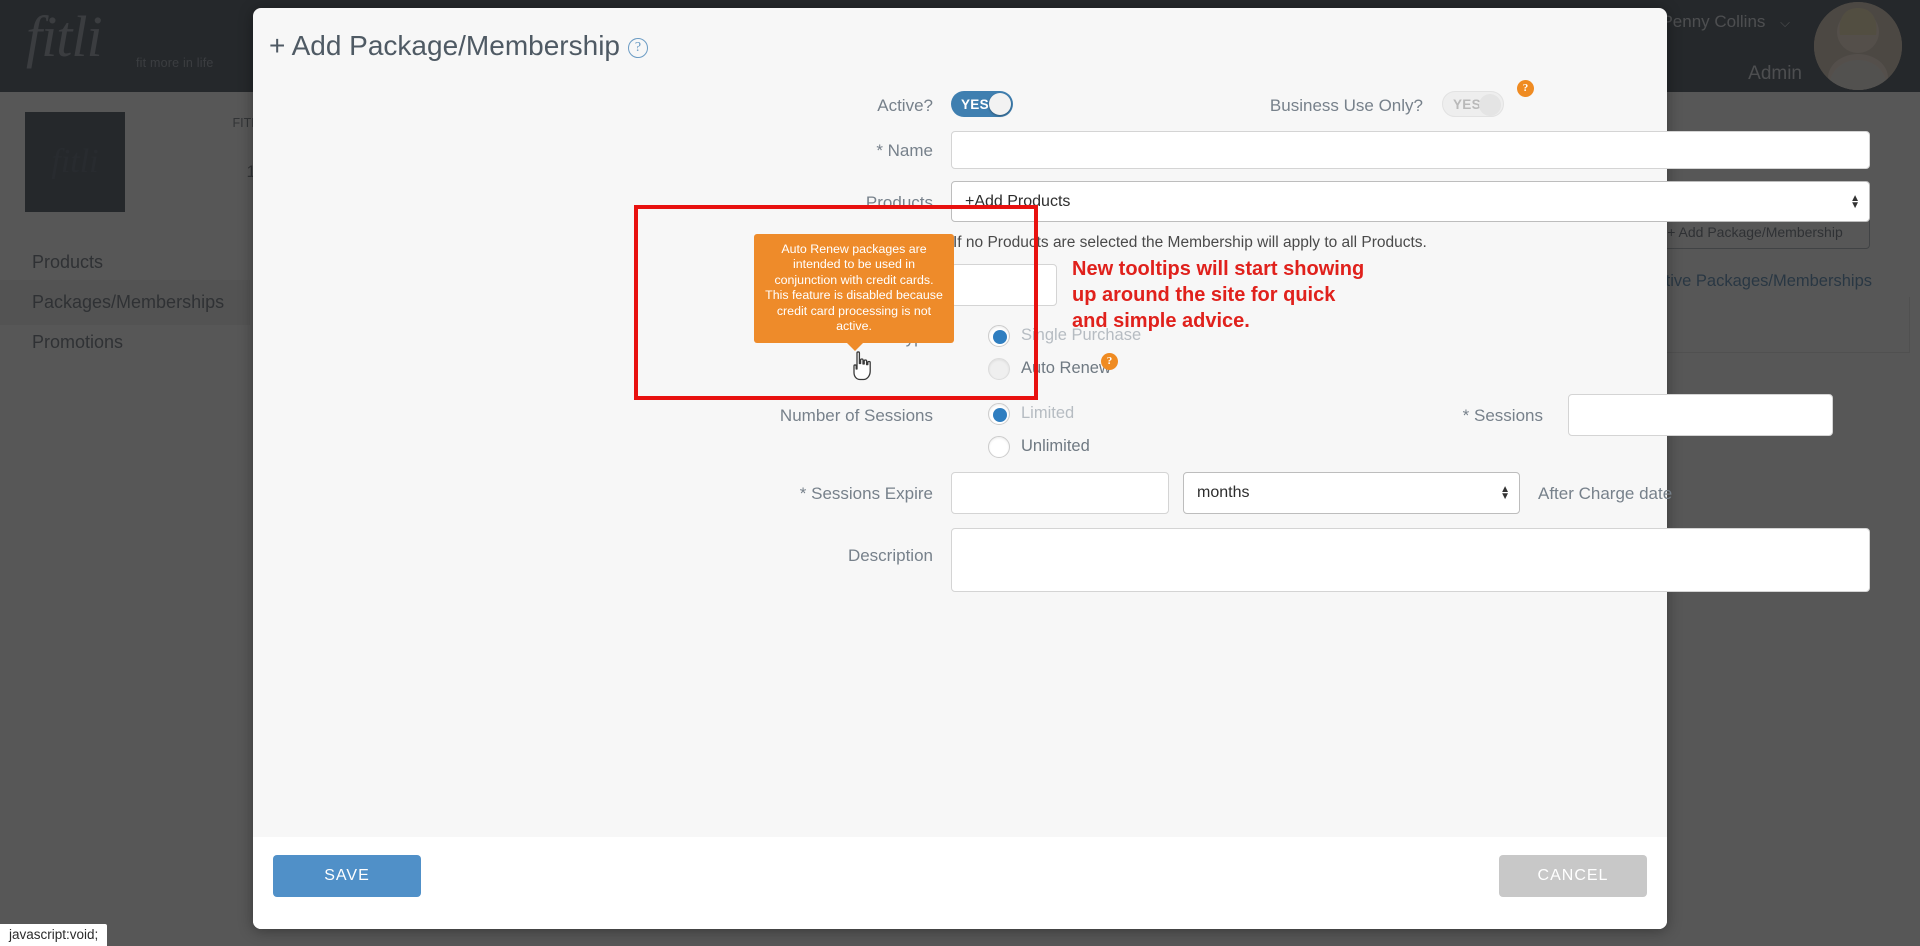 The width and height of the screenshot is (1920, 946). I want to click on sessions-radio-limited-label: Limited, so click(1048, 413).